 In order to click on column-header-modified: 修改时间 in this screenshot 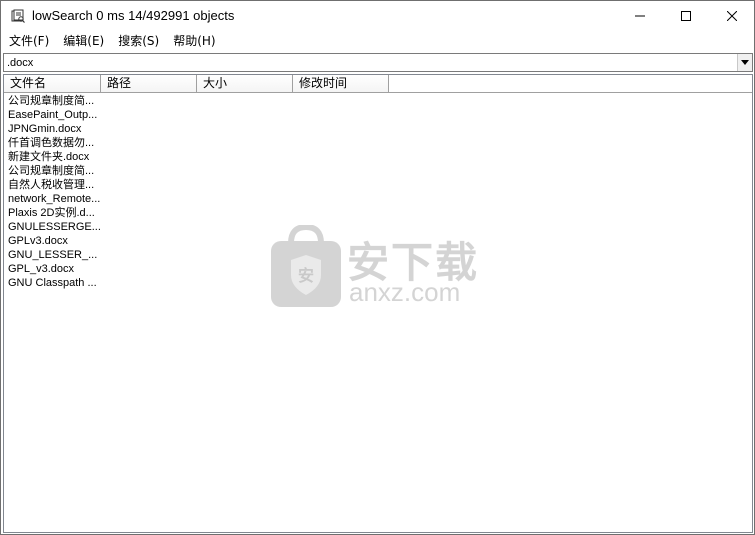, I will do `click(341, 83)`.